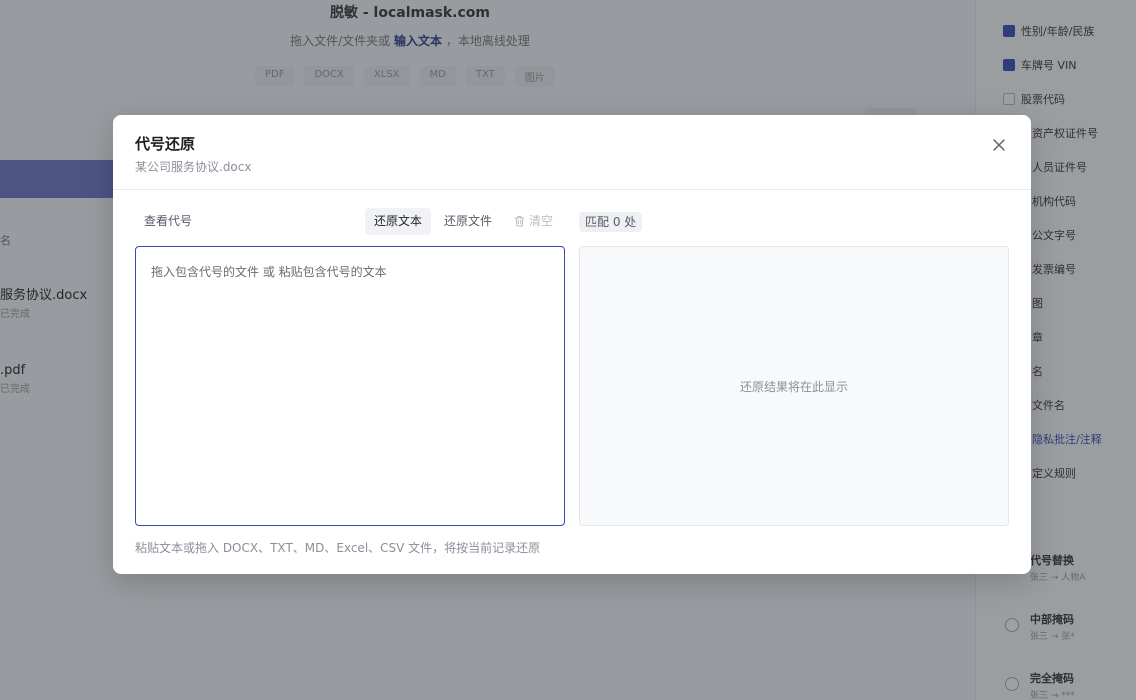 The image size is (1136, 700). I want to click on restore-file-tab: 还原文件, so click(468, 221).